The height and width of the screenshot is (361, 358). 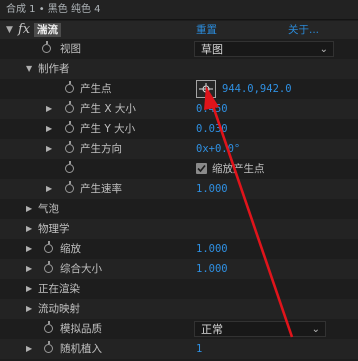 What do you see at coordinates (179, 49) in the screenshot?
I see `property-row-view: 视图 草图 ⌄` at bounding box center [179, 49].